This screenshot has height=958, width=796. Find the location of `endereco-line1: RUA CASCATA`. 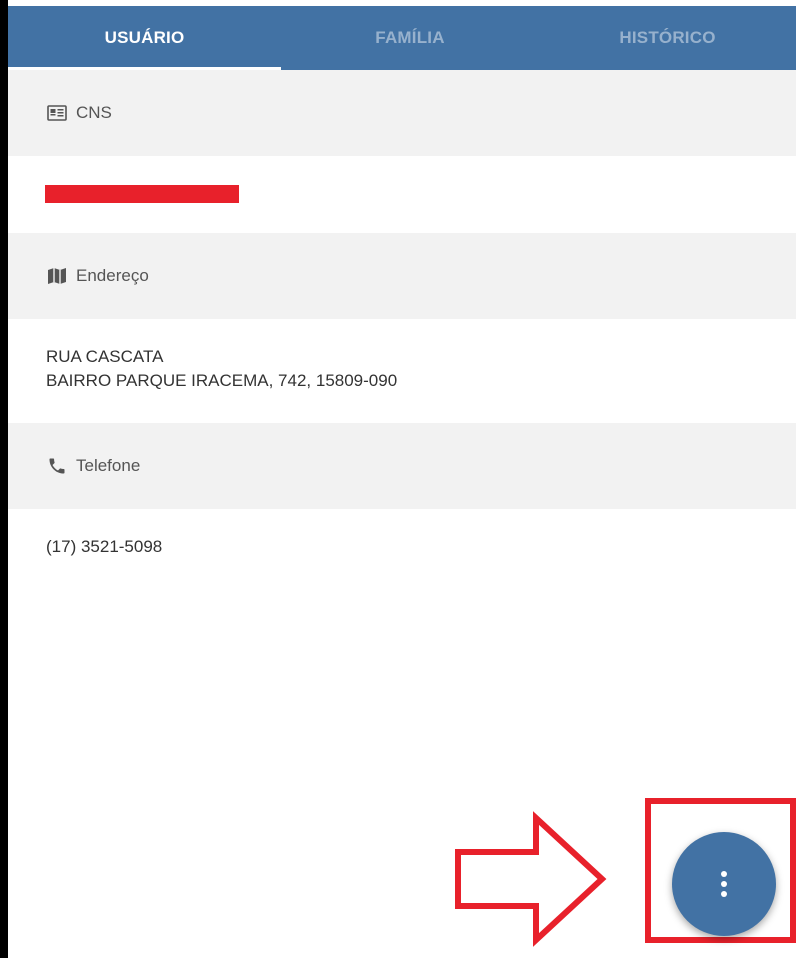

endereco-line1: RUA CASCATA is located at coordinates (105, 356).